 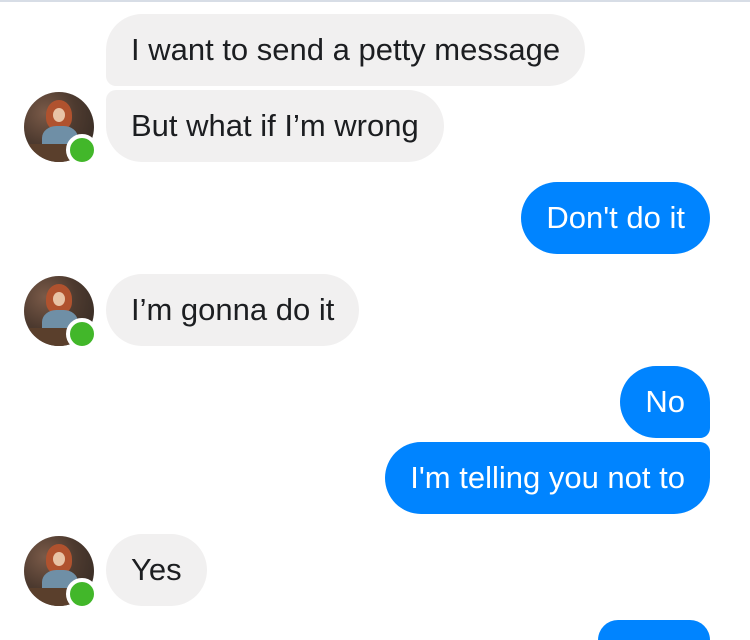 What do you see at coordinates (156, 570) in the screenshot?
I see `message-bubble-incoming: Yes` at bounding box center [156, 570].